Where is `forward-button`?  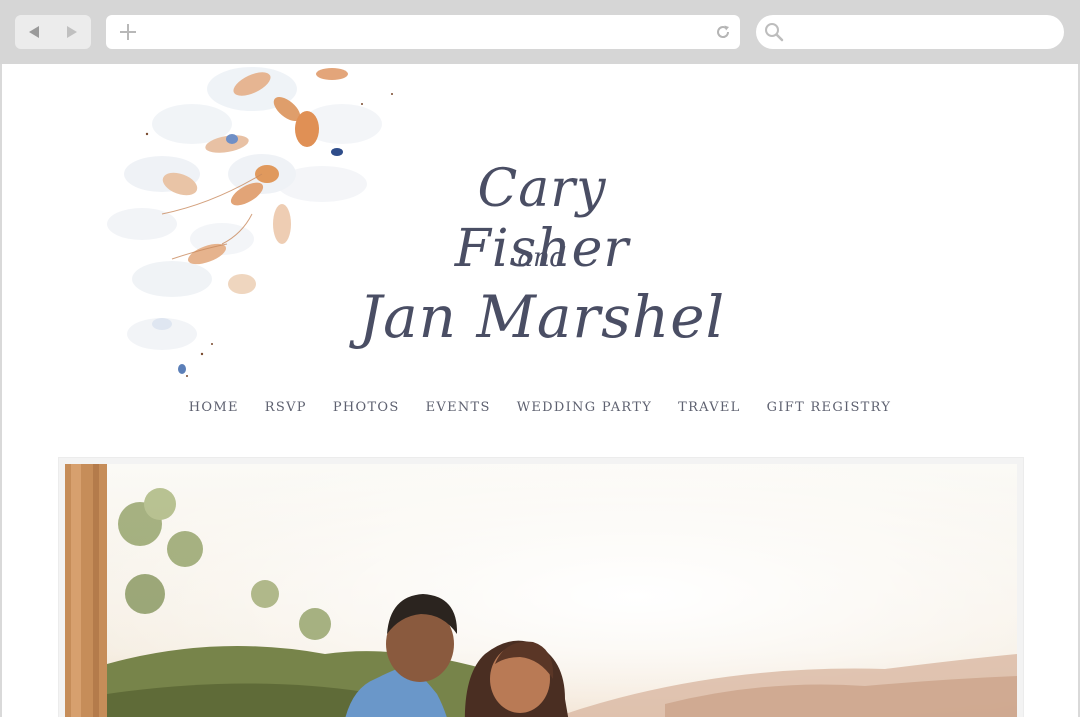 forward-button is located at coordinates (72, 32).